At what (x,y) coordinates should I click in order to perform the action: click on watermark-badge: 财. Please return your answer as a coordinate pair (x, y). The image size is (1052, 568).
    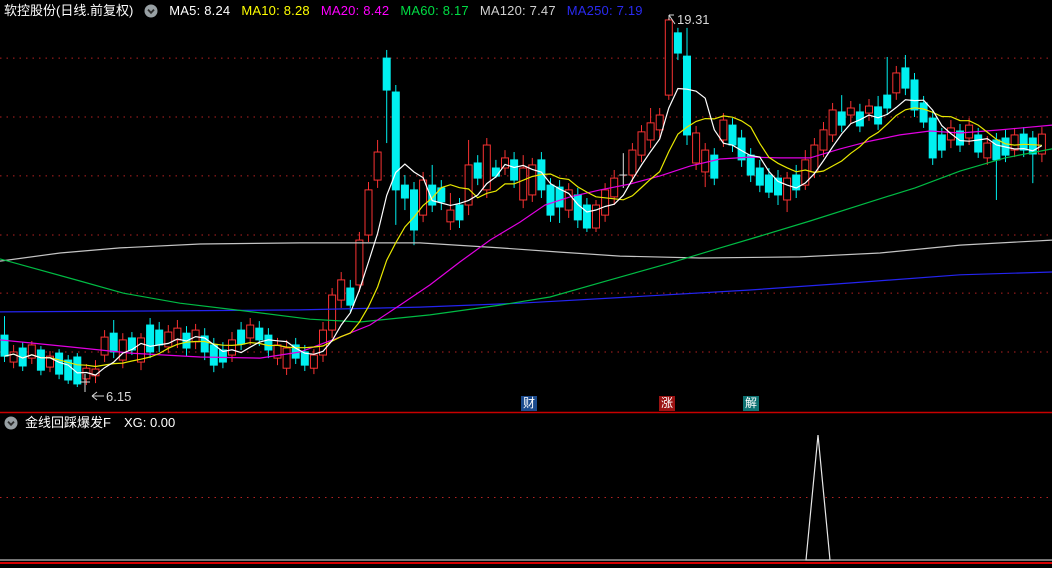
    Looking at the image, I should click on (529, 403).